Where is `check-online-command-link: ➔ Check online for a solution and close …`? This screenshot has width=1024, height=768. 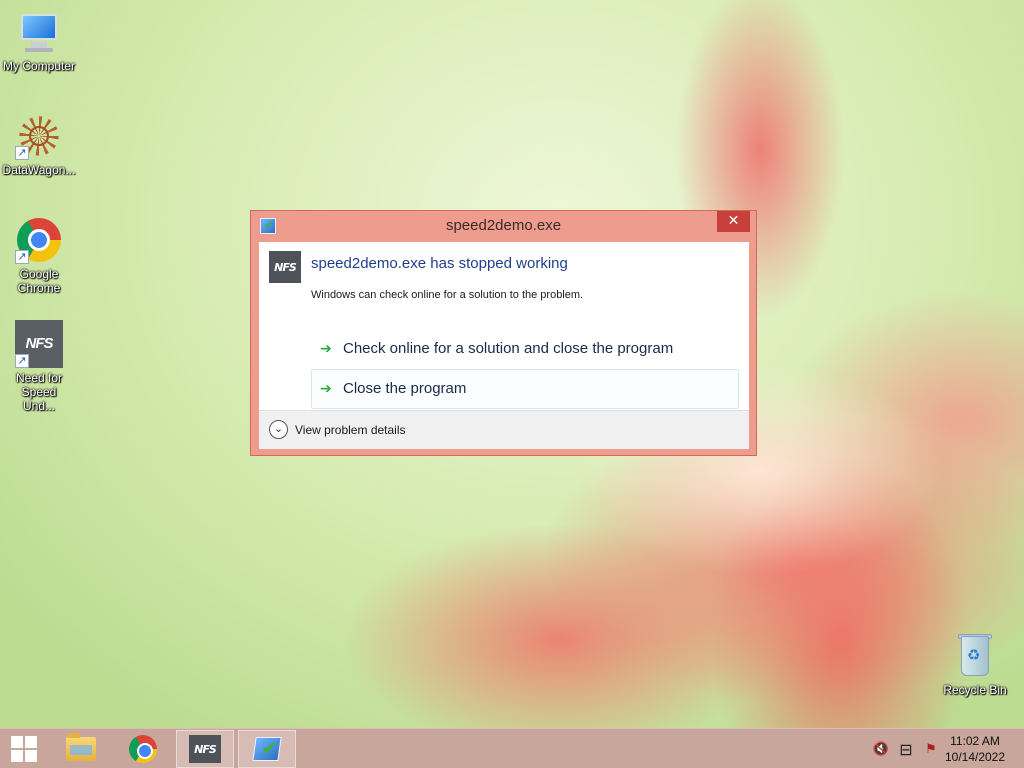 check-online-command-link: ➔ Check online for a solution and close … is located at coordinates (525, 349).